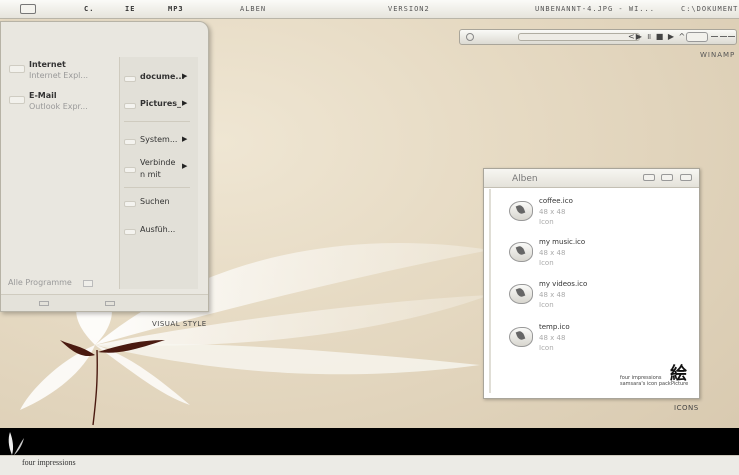  Describe the element at coordinates (130, 232) in the screenshot. I see `run-icon` at that location.